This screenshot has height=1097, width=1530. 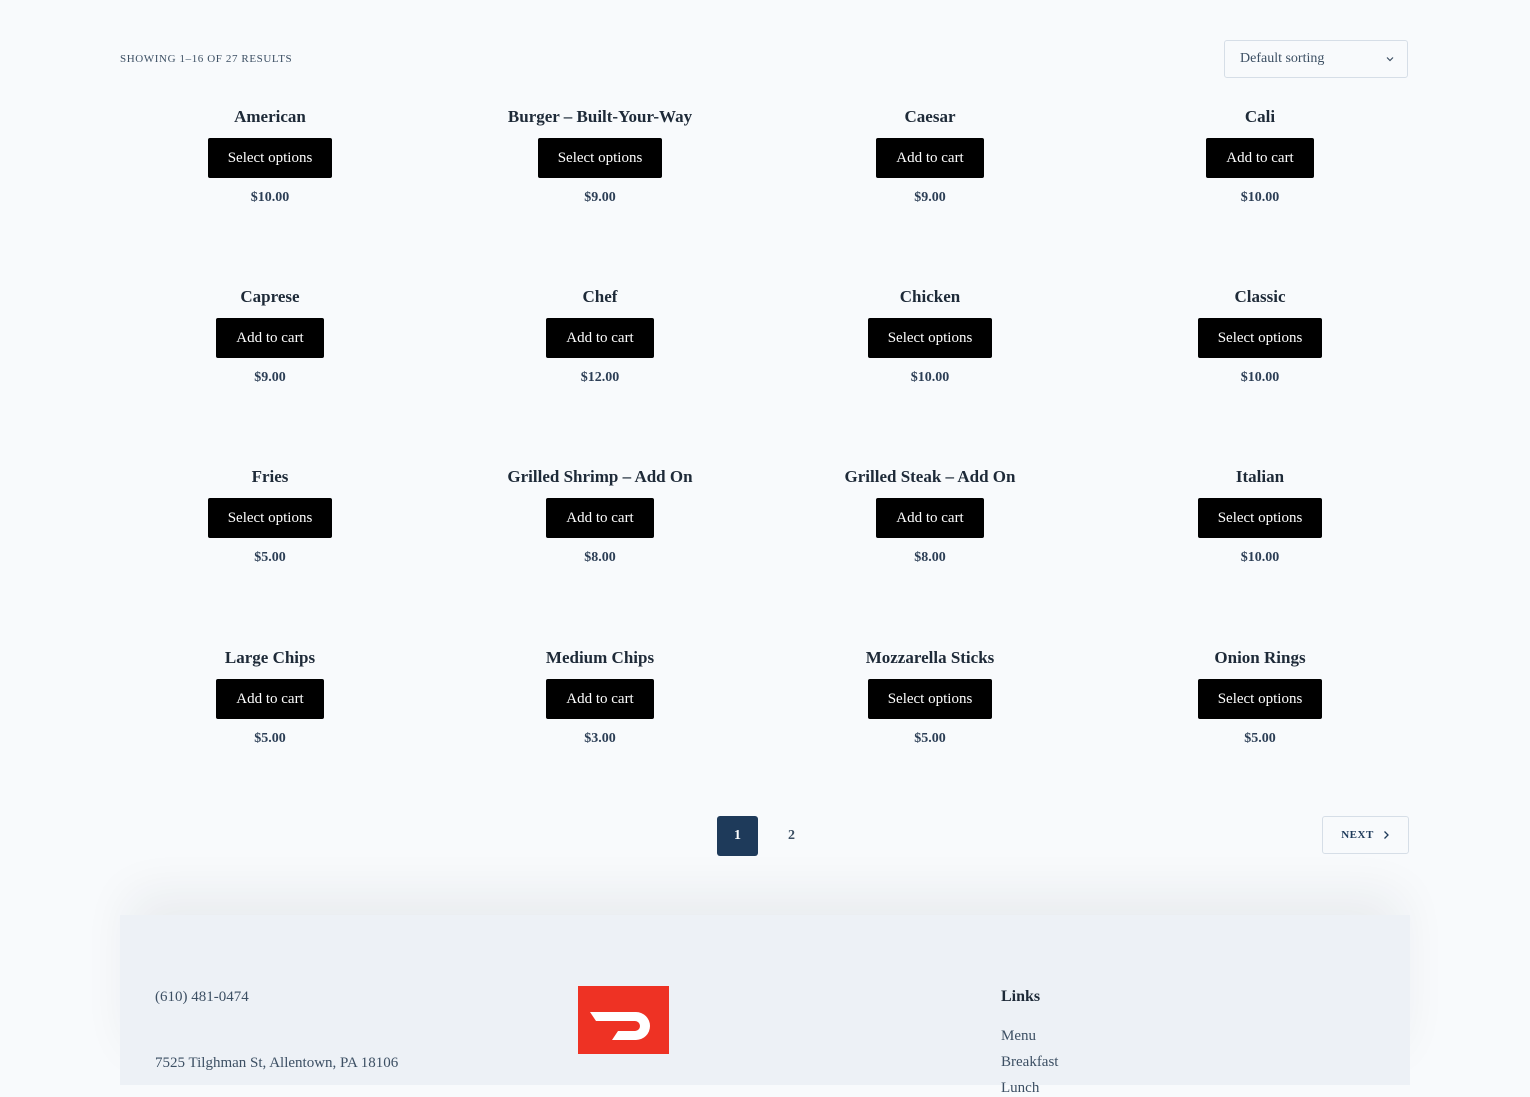 I want to click on product-card: Chicken Select options $10.00, so click(x=930, y=336).